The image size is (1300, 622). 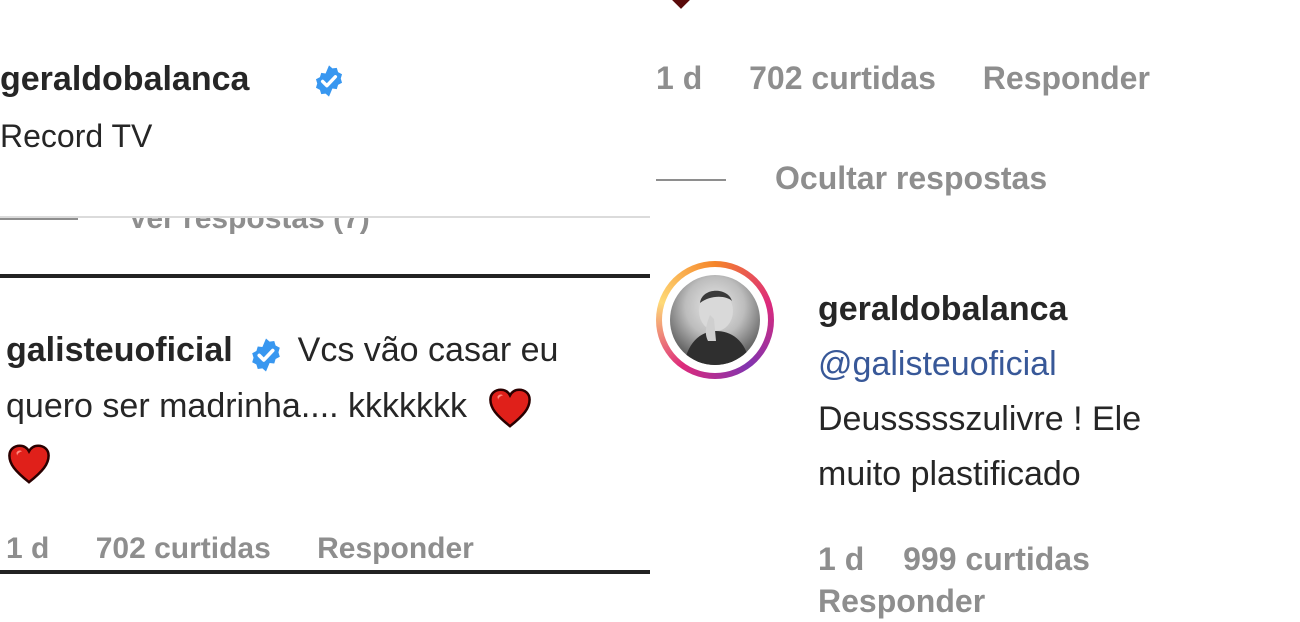 What do you see at coordinates (28, 548) in the screenshot?
I see `comment-time: 1 d` at bounding box center [28, 548].